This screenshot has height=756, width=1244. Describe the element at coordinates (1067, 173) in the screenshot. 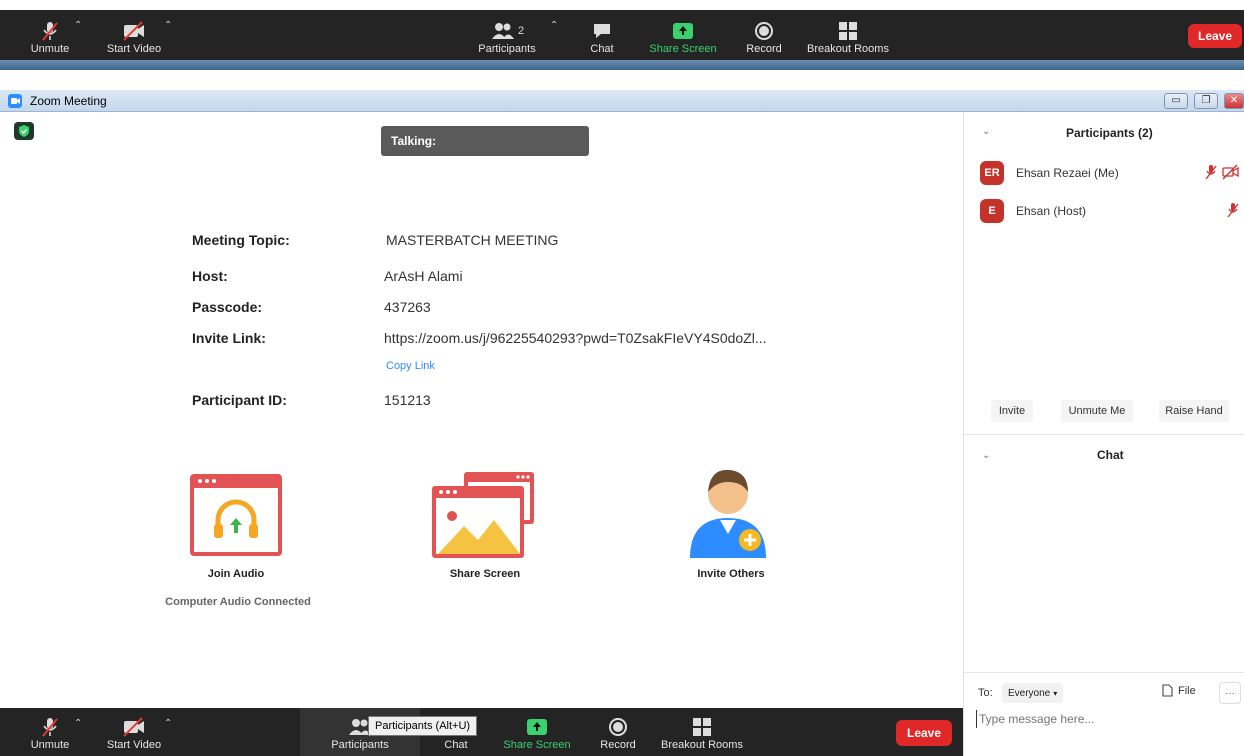

I see `participant-name: Ehsan Rezaei (Me)` at that location.